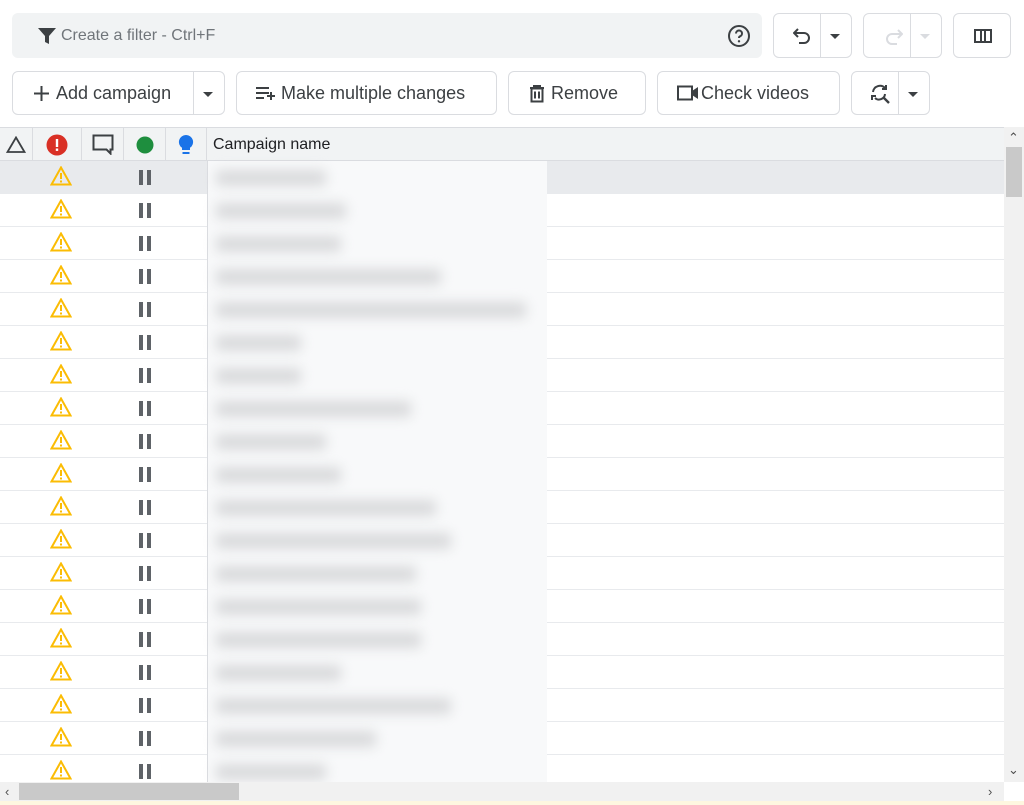 The height and width of the screenshot is (805, 1024). I want to click on header-status, so click(145, 144).